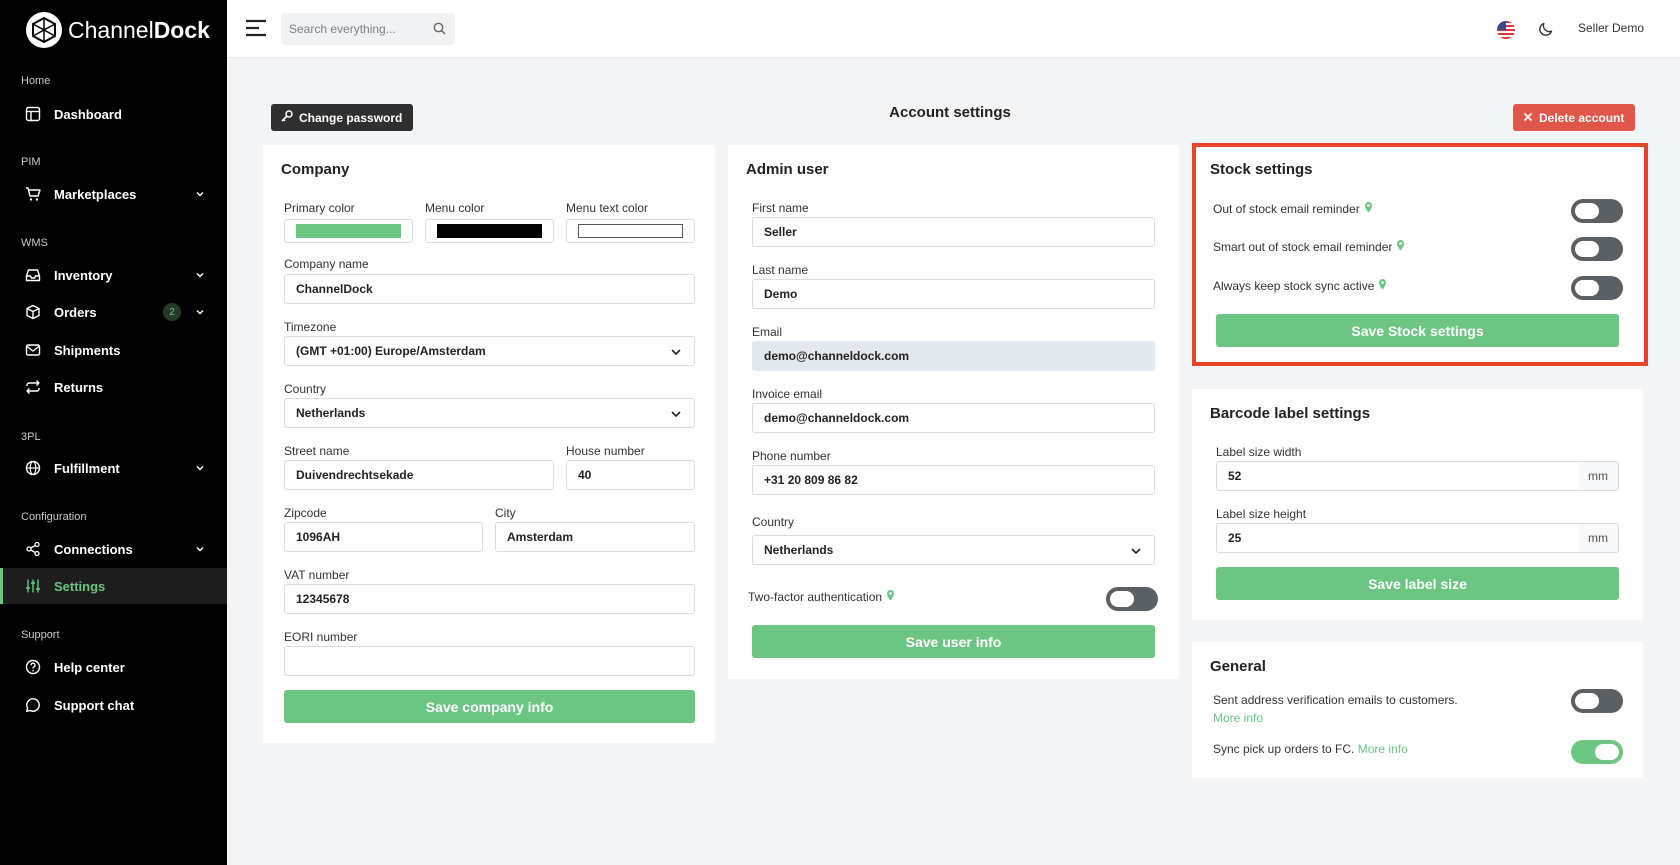 This screenshot has width=1680, height=865. Describe the element at coordinates (172, 312) in the screenshot. I see `orders-count-badge: 2` at that location.